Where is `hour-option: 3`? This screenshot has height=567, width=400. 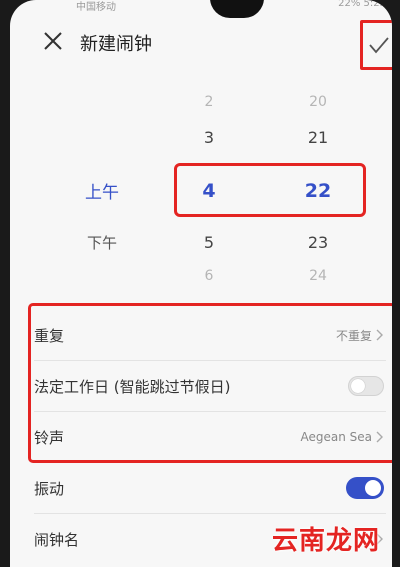 hour-option: 3 is located at coordinates (209, 137).